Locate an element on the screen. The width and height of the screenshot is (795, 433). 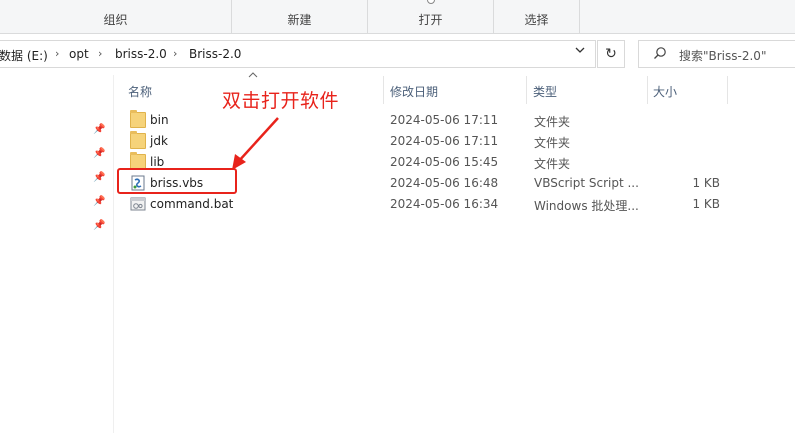
ribbon-label-new: 新建 is located at coordinates (299, 20).